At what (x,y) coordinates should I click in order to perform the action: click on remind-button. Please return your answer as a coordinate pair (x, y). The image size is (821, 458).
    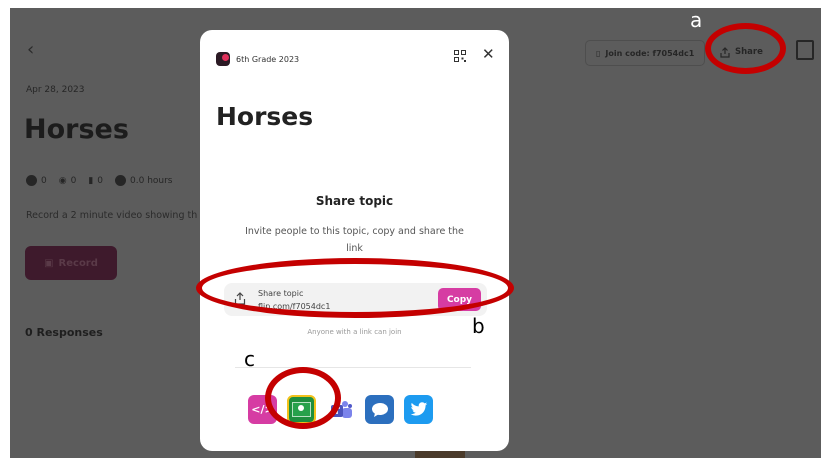
    Looking at the image, I should click on (379, 409).